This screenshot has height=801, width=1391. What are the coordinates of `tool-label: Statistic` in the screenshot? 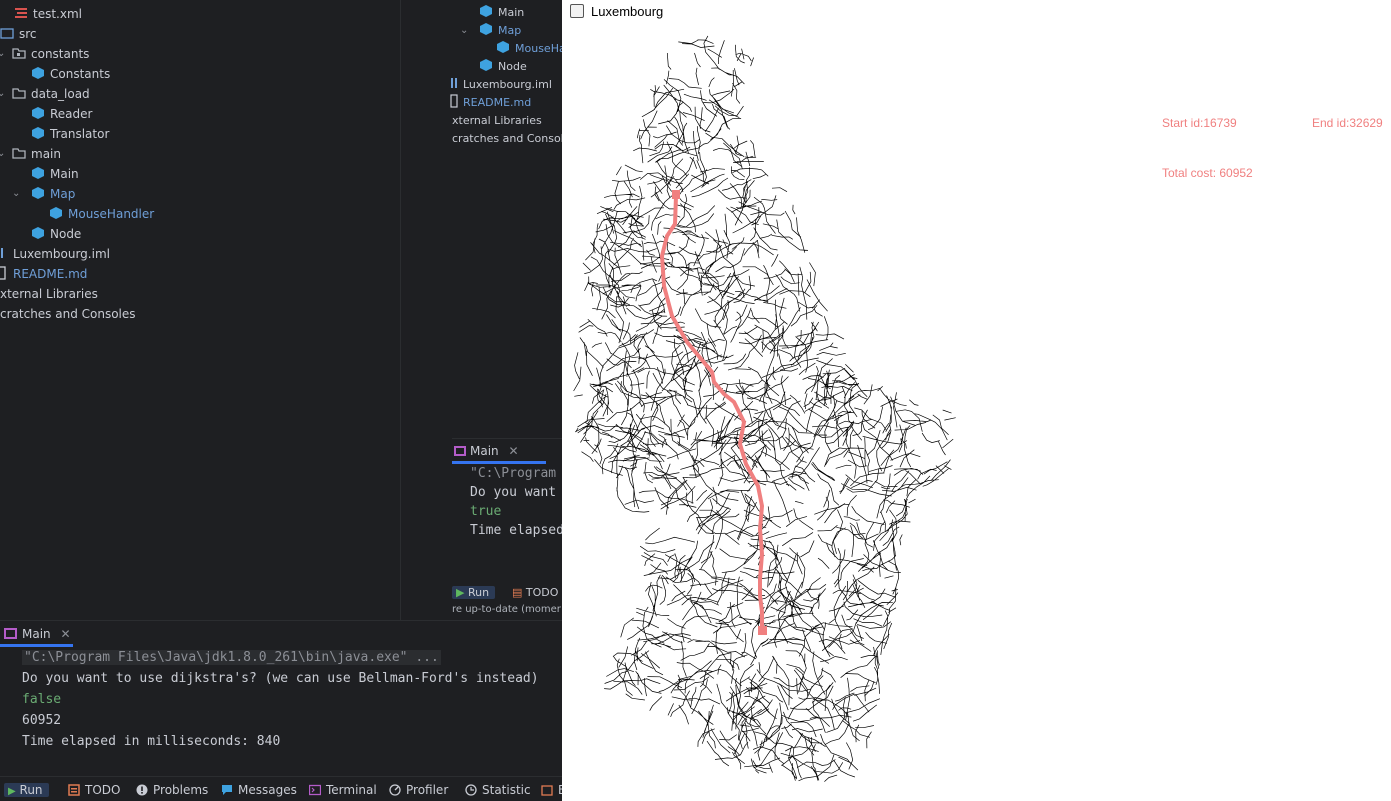 It's located at (506, 790).